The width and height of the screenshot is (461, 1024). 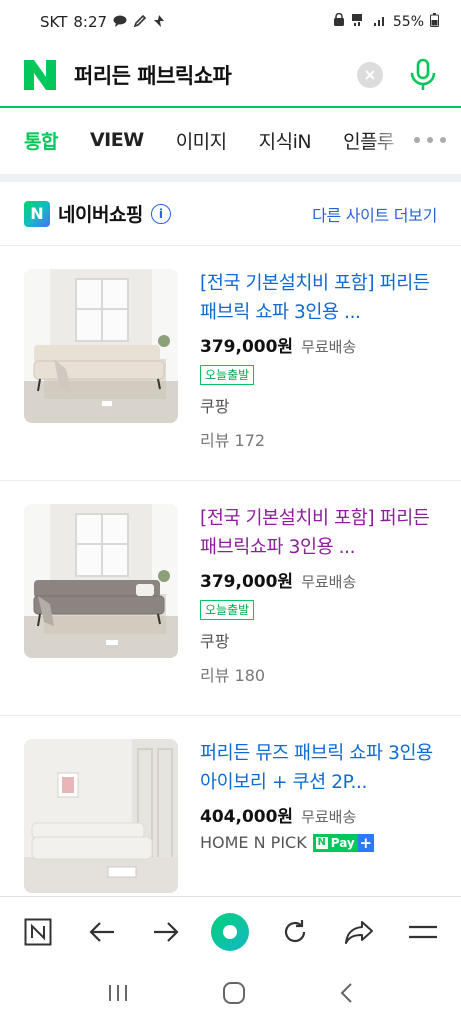 What do you see at coordinates (41, 140) in the screenshot?
I see `tab-integrated: 통합` at bounding box center [41, 140].